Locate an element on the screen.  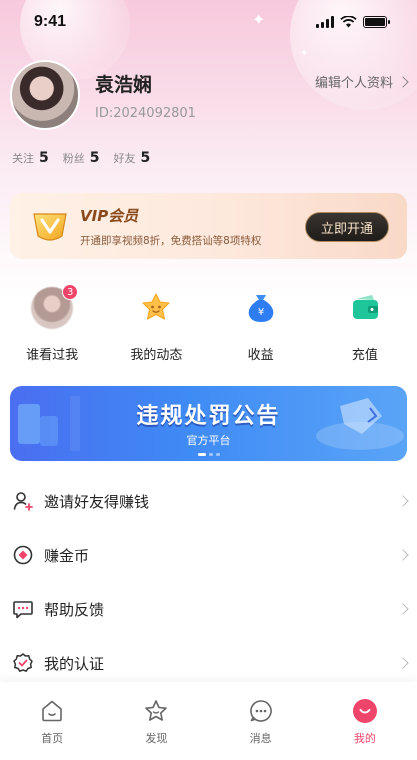
edit-profile-link: 编辑个人资料 is located at coordinates (361, 81).